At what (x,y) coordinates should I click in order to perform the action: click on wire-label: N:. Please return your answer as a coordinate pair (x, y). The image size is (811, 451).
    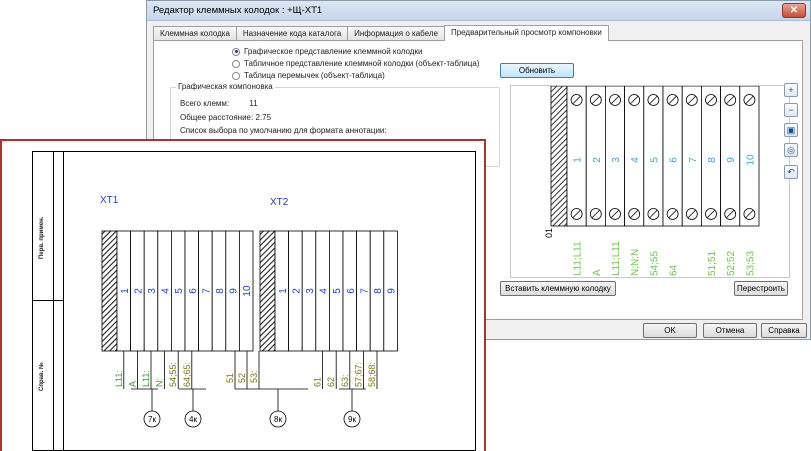
    Looking at the image, I should click on (160, 382).